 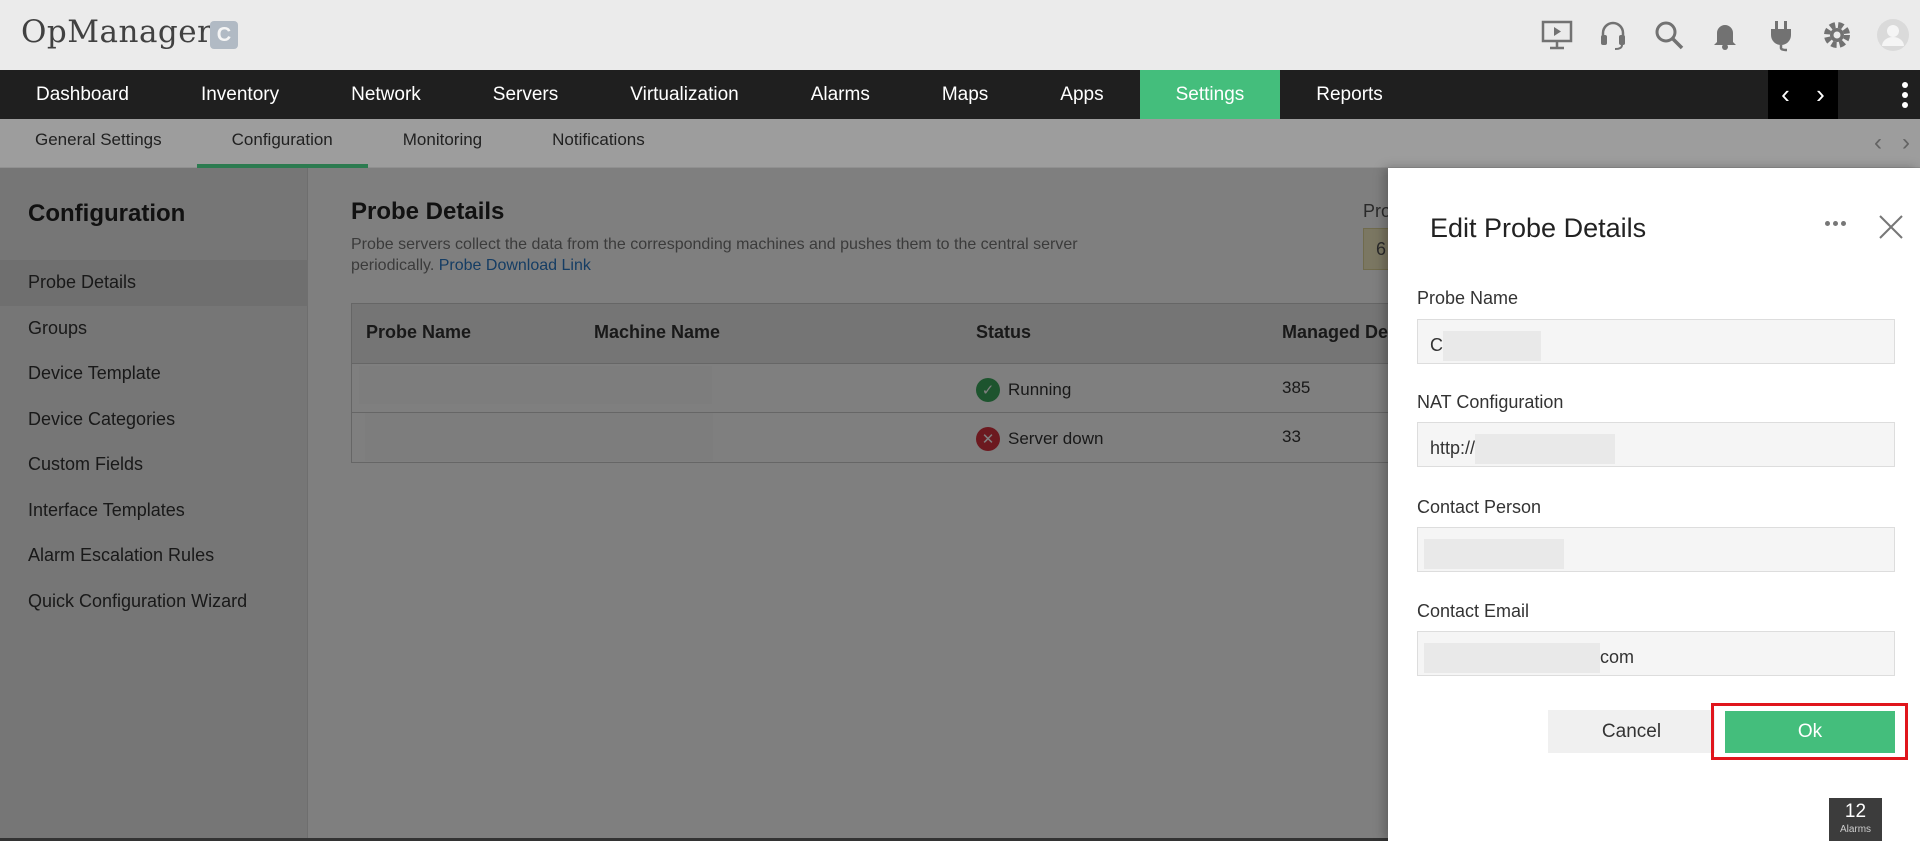 I want to click on nav-prev-button: ‹, so click(x=1785, y=94).